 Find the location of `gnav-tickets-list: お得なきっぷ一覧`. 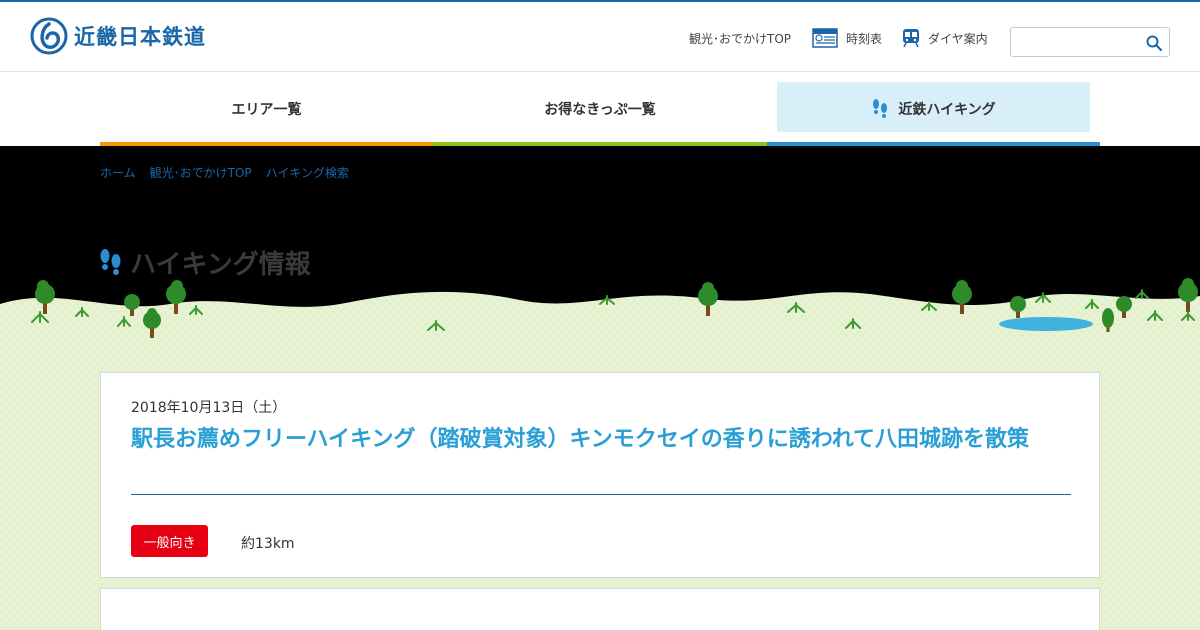

gnav-tickets-list: お得なきっぷ一覧 is located at coordinates (600, 109).